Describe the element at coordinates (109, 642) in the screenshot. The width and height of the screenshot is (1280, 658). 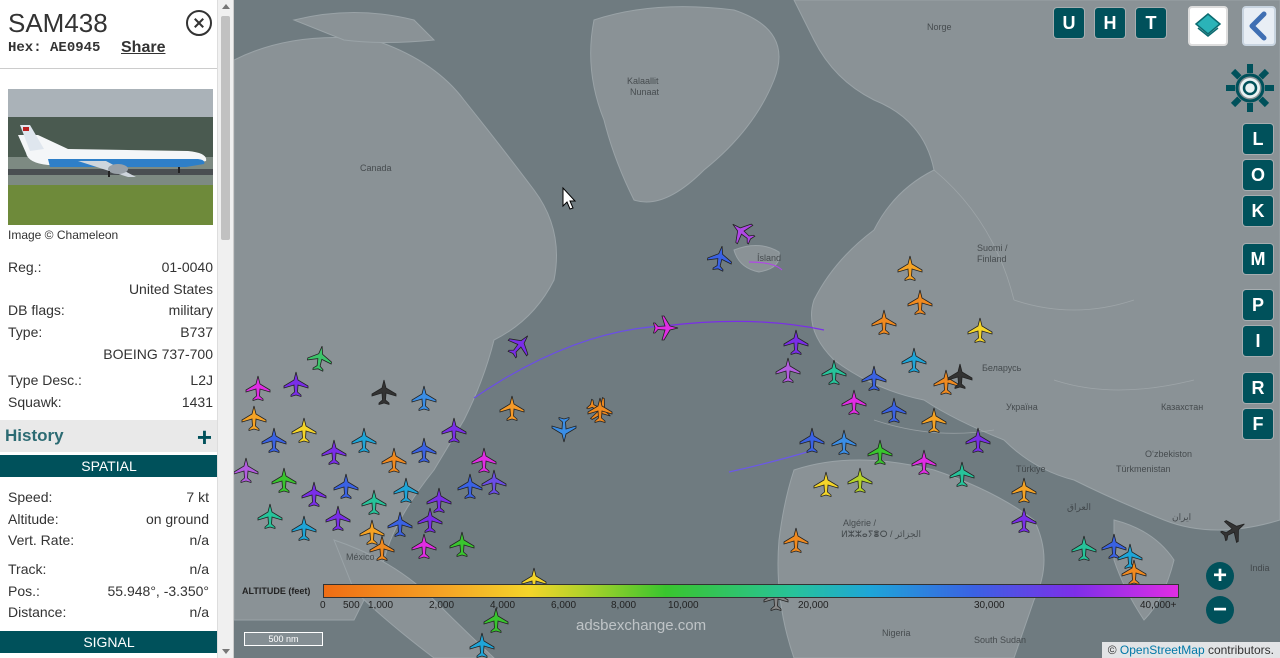
I see `signal-section-bar: SIGNAL` at that location.